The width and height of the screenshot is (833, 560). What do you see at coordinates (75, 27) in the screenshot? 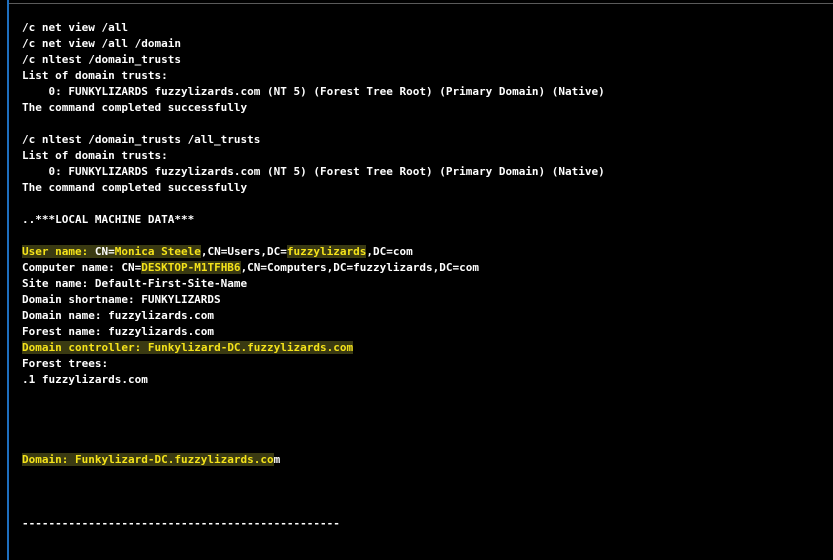
I see `console-text: /c net view /all` at bounding box center [75, 27].